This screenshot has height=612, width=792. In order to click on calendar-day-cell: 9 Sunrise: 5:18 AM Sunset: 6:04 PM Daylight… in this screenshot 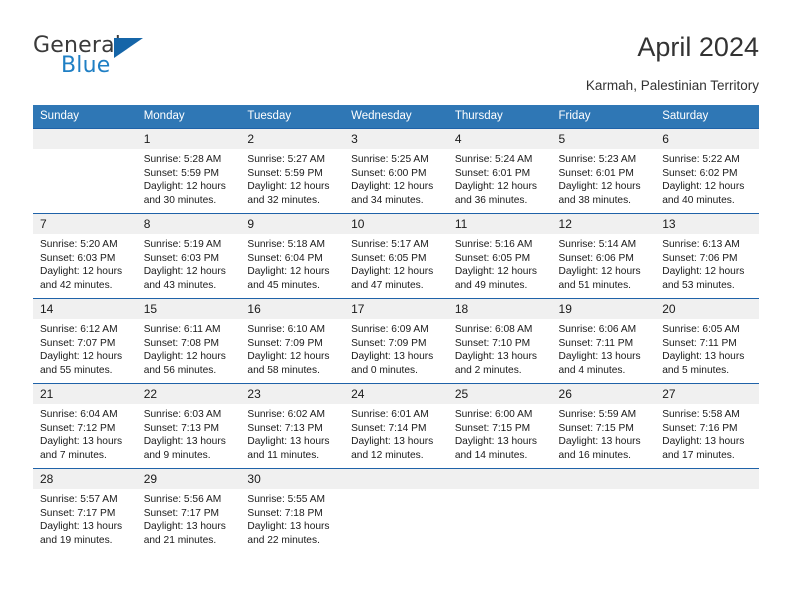, I will do `click(292, 256)`.